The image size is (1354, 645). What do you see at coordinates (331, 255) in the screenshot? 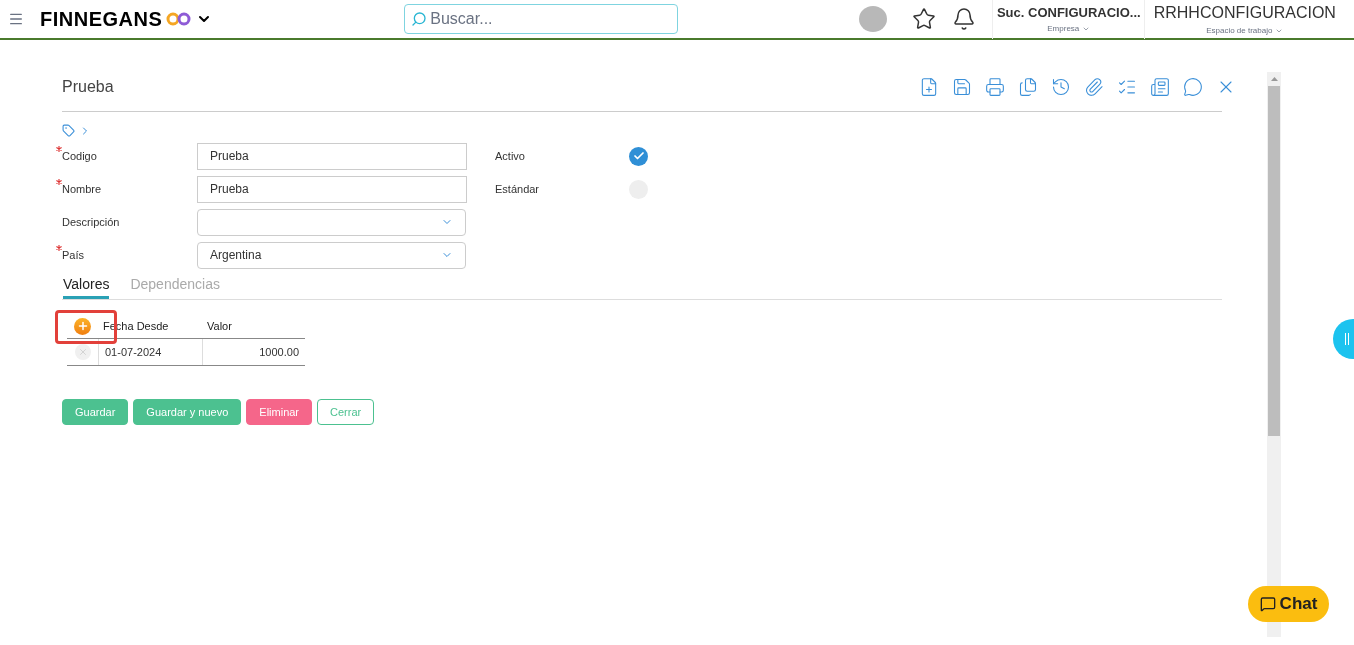
I see `select-field: Argentina` at bounding box center [331, 255].